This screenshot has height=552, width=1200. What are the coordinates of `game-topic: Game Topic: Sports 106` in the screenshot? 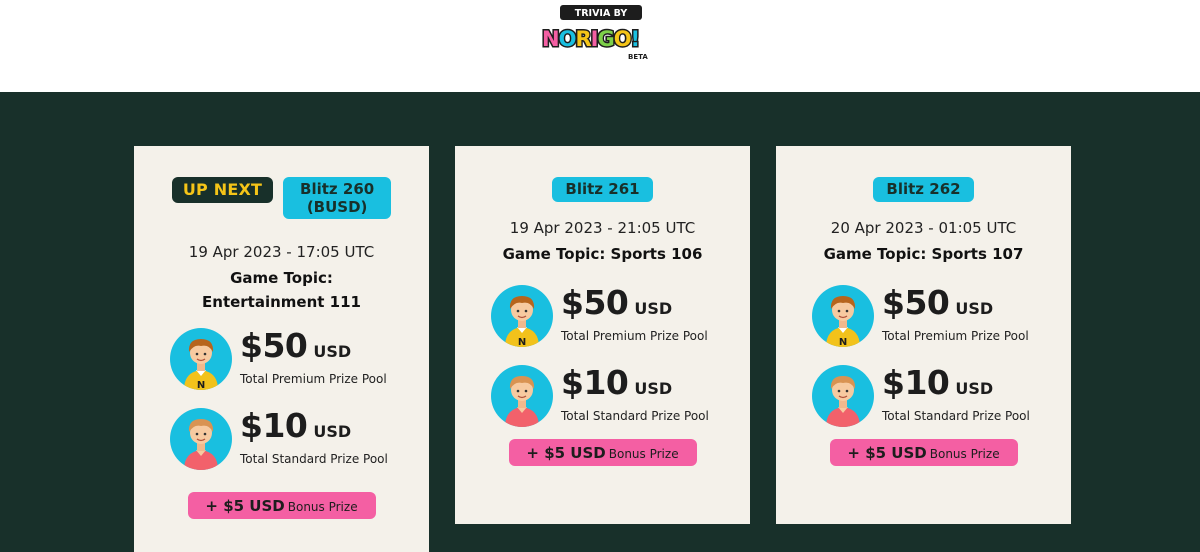 It's located at (602, 254).